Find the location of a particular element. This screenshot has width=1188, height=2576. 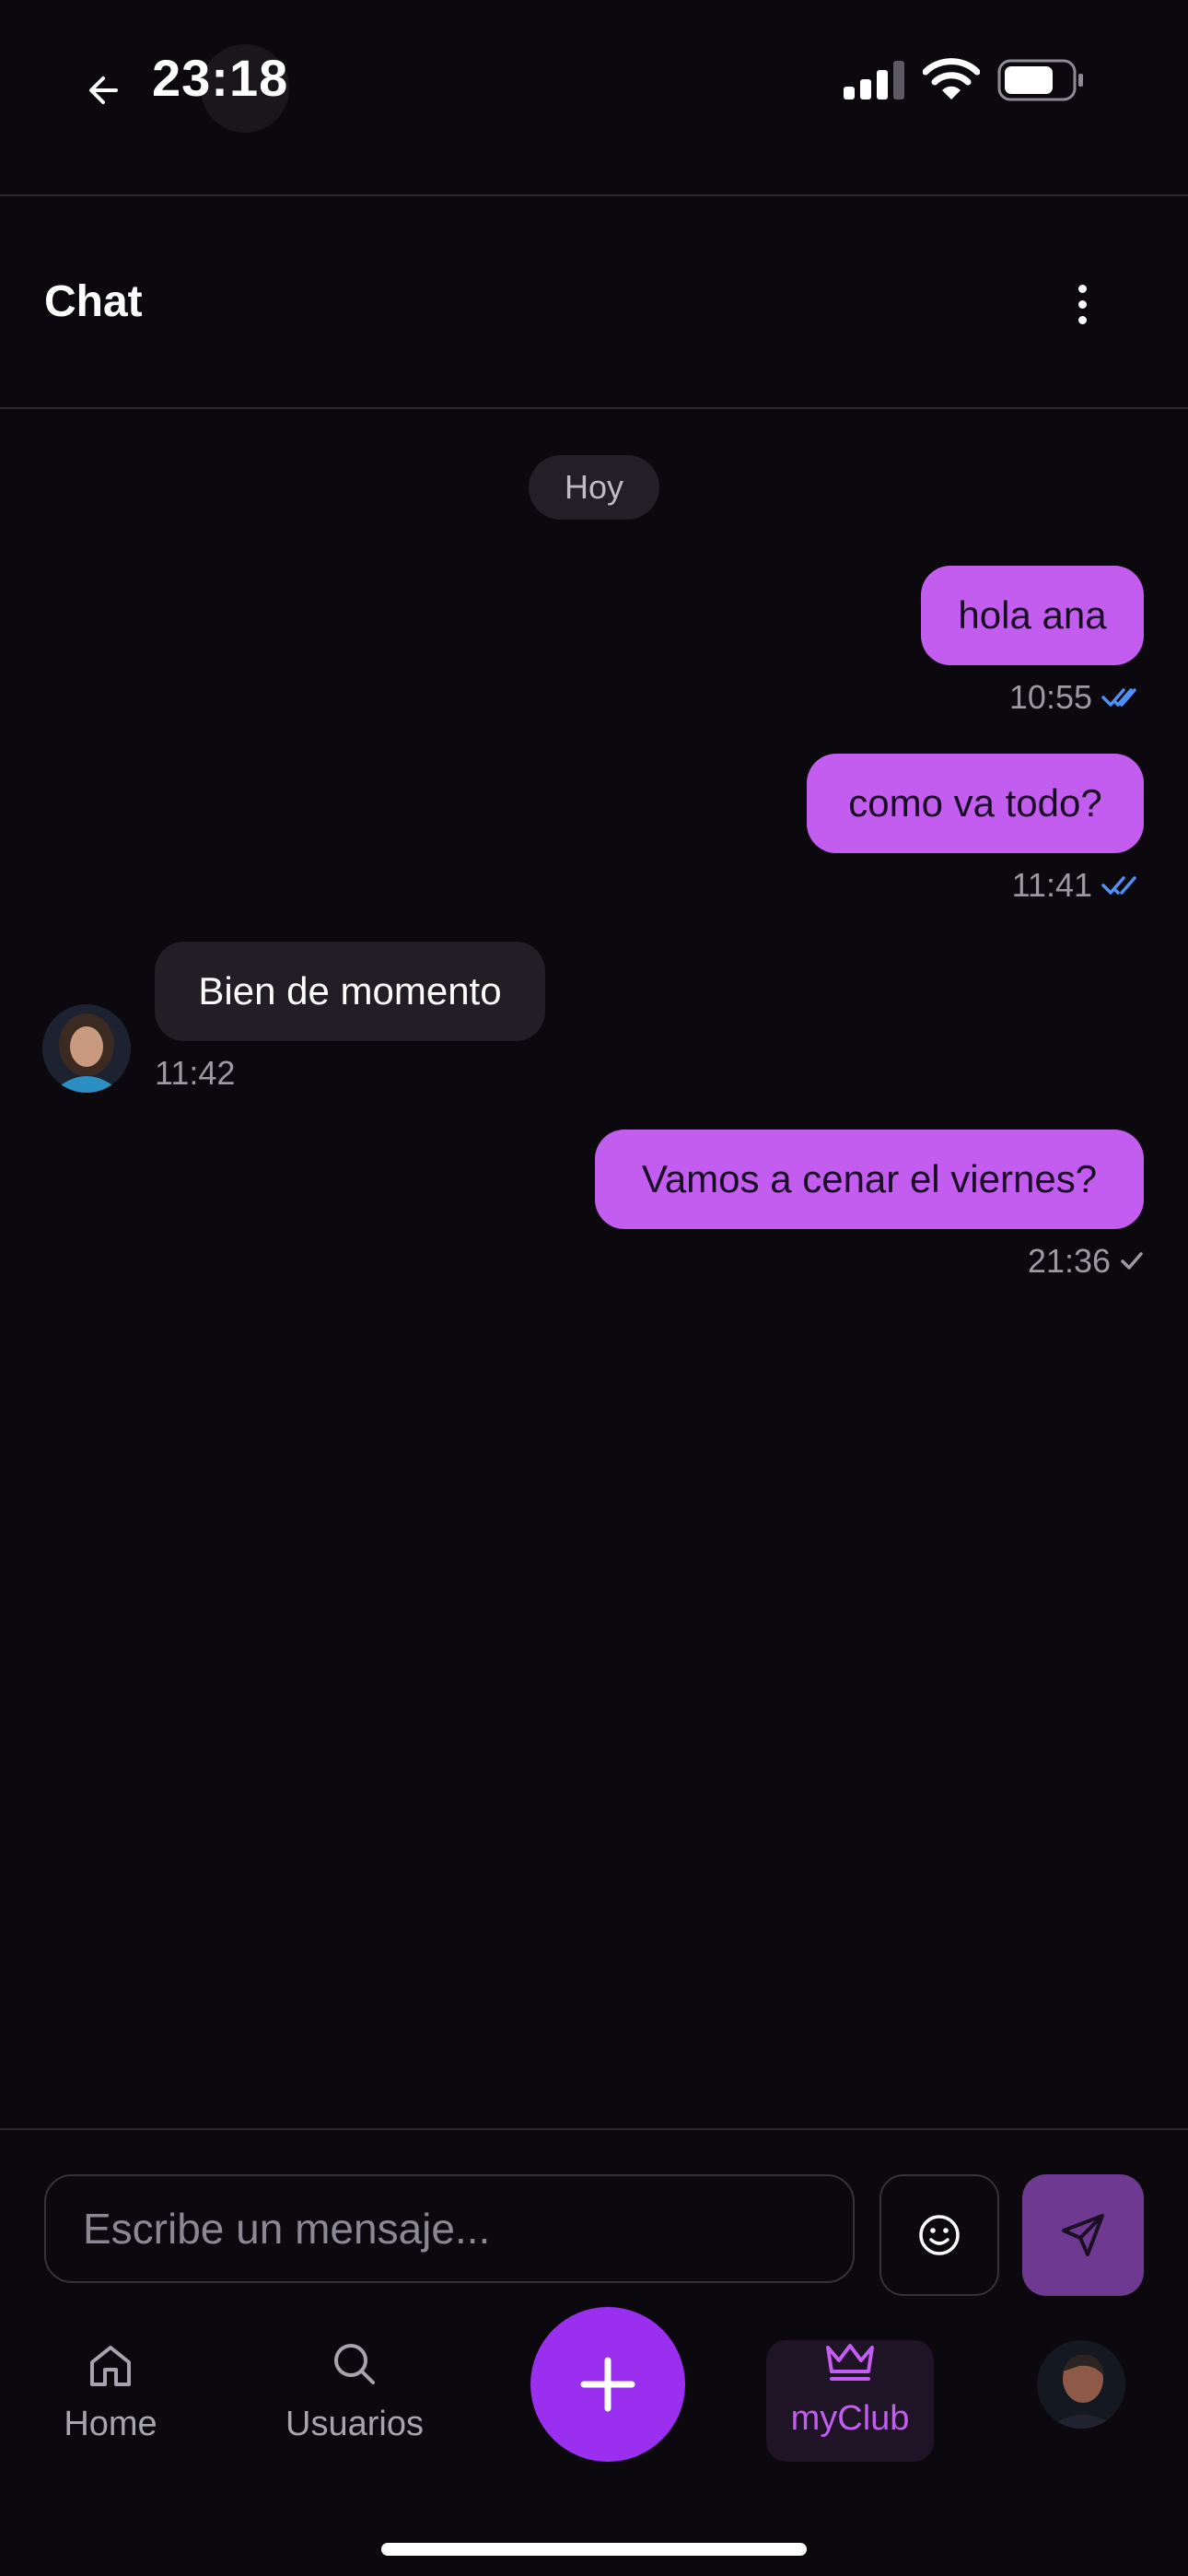

message-meta: 11:41 is located at coordinates (1078, 885).